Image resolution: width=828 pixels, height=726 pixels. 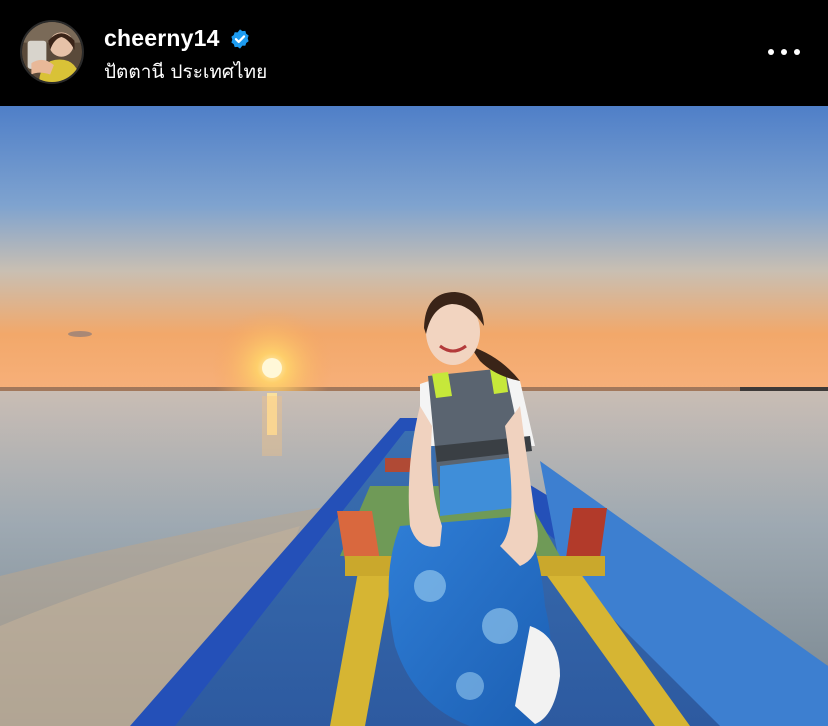 I want to click on post-location: ปัตตานี ประเทศไทย, so click(x=185, y=72).